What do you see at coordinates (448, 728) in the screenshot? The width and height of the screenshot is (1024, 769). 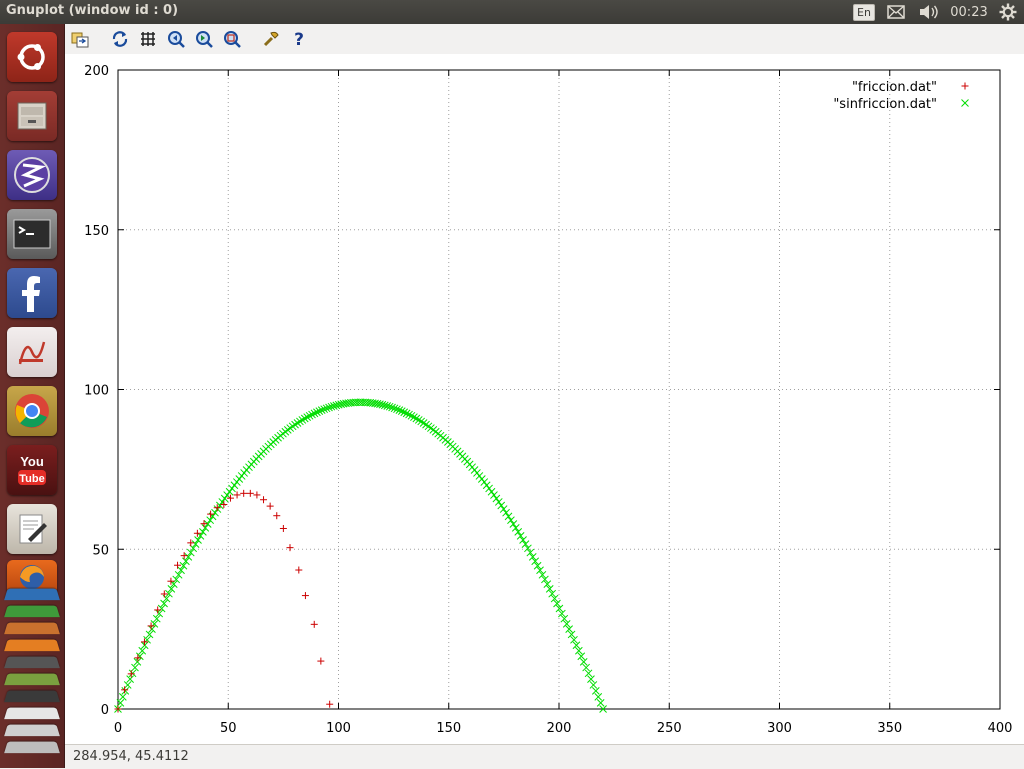 I see `x-tick-label: 150` at bounding box center [448, 728].